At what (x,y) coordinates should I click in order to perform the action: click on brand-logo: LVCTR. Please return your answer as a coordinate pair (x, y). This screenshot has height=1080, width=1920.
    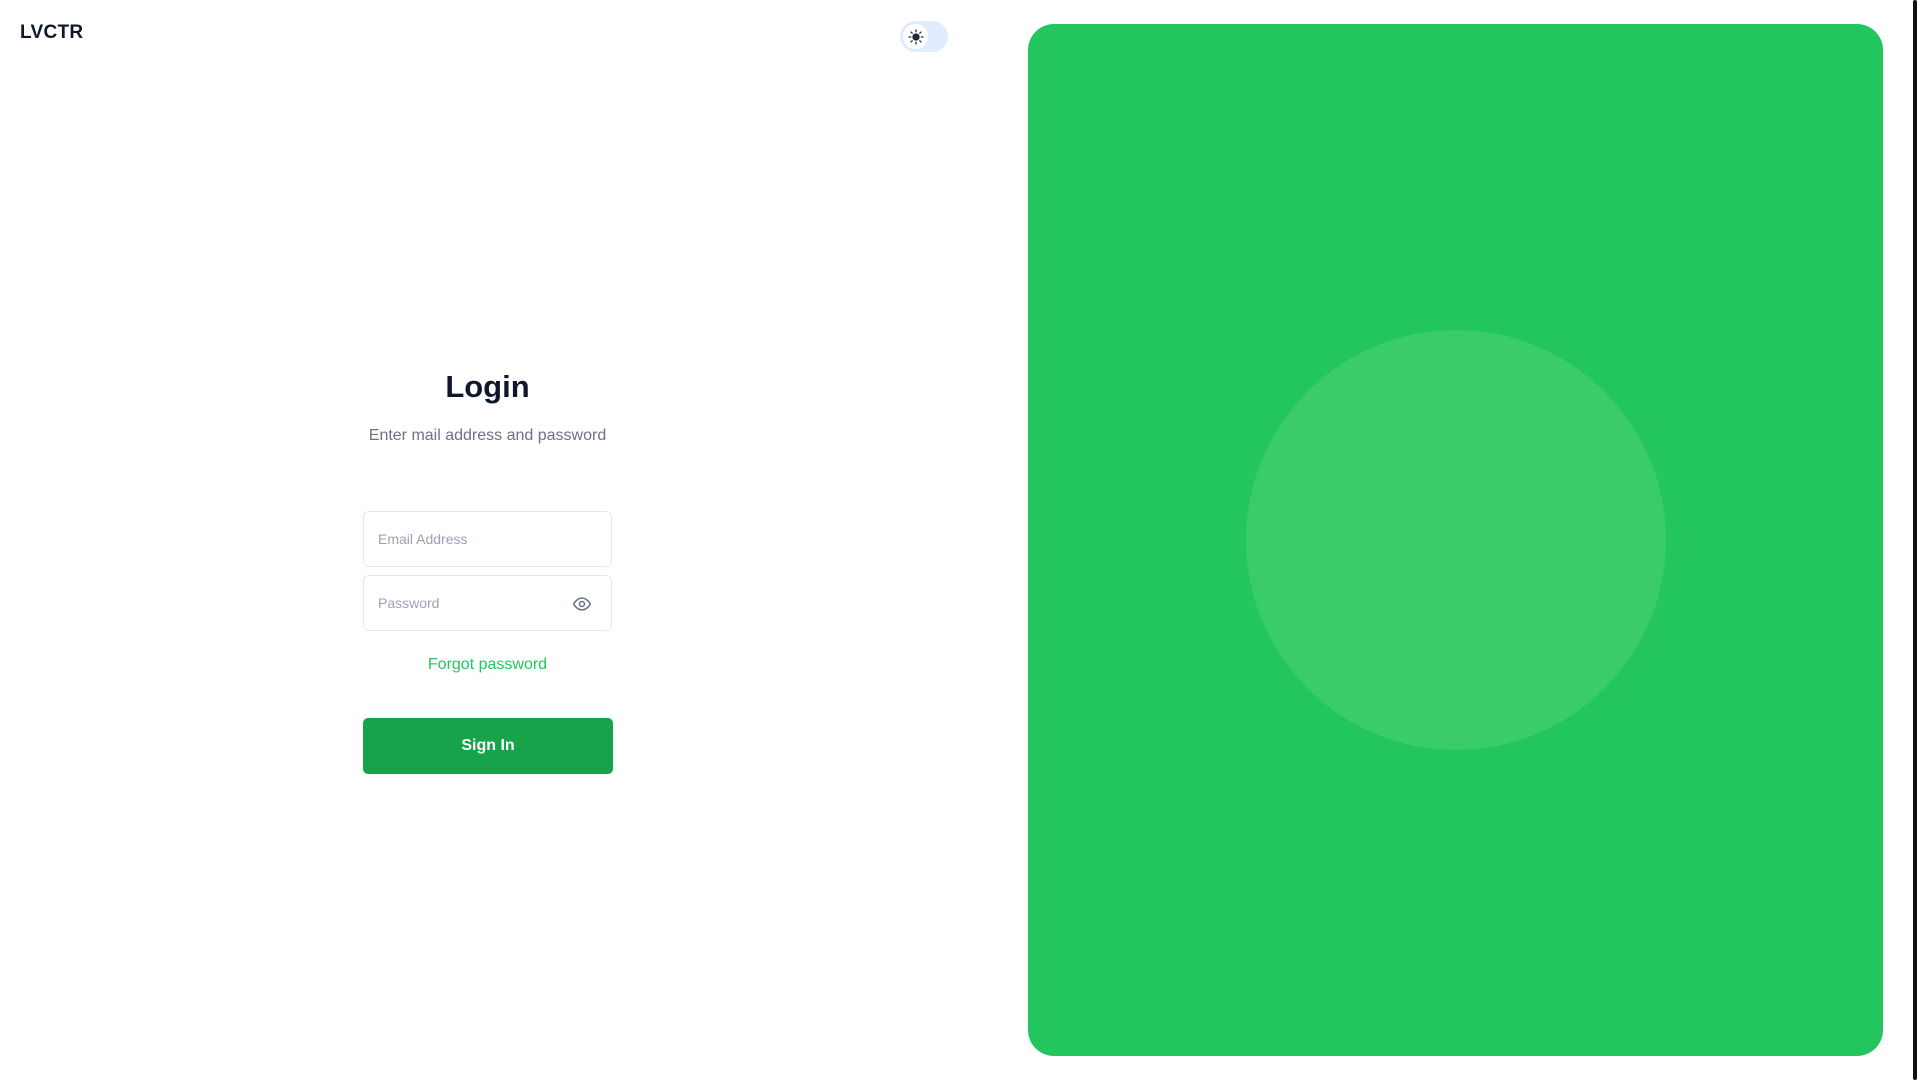
    Looking at the image, I should click on (52, 32).